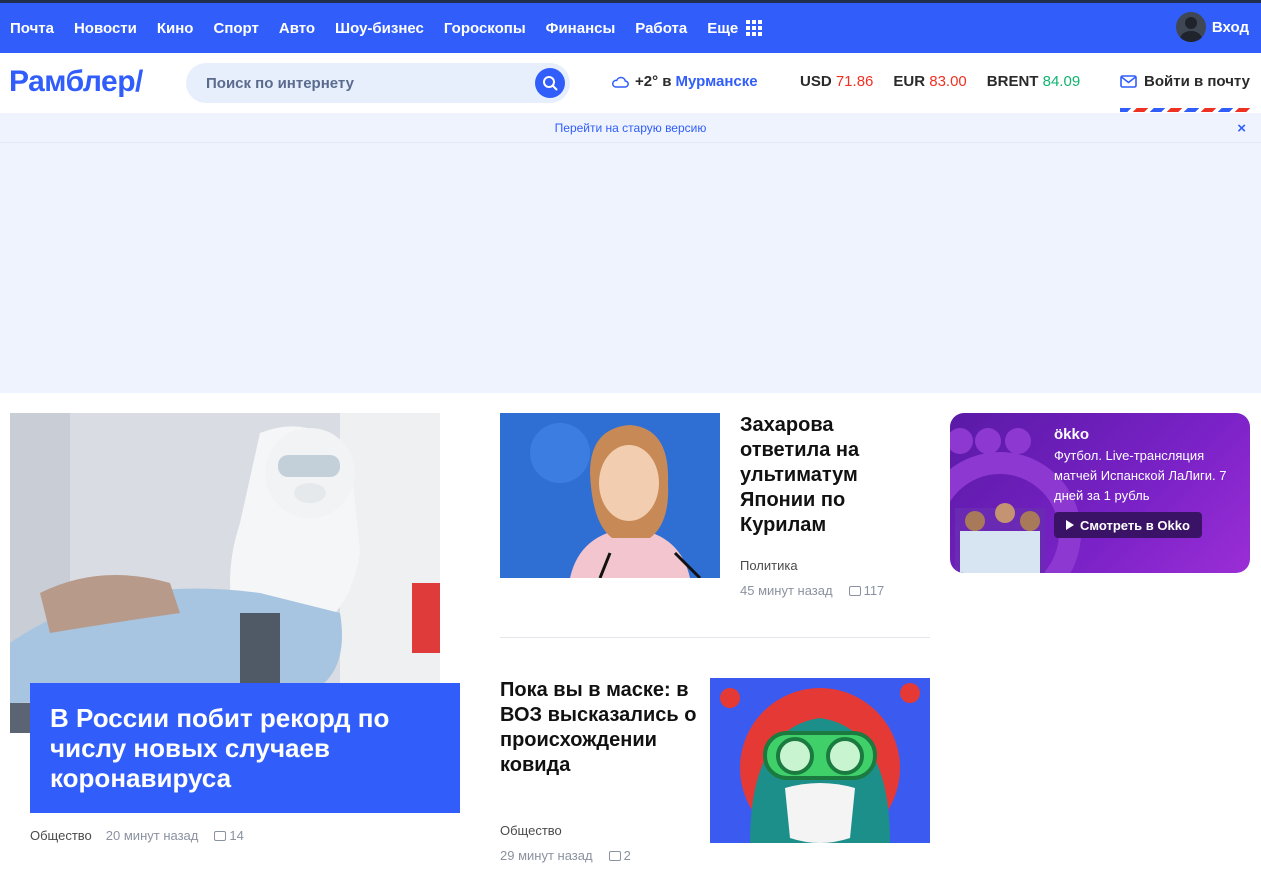 The width and height of the screenshot is (1261, 873). I want to click on login-button: Вход, so click(1212, 27).